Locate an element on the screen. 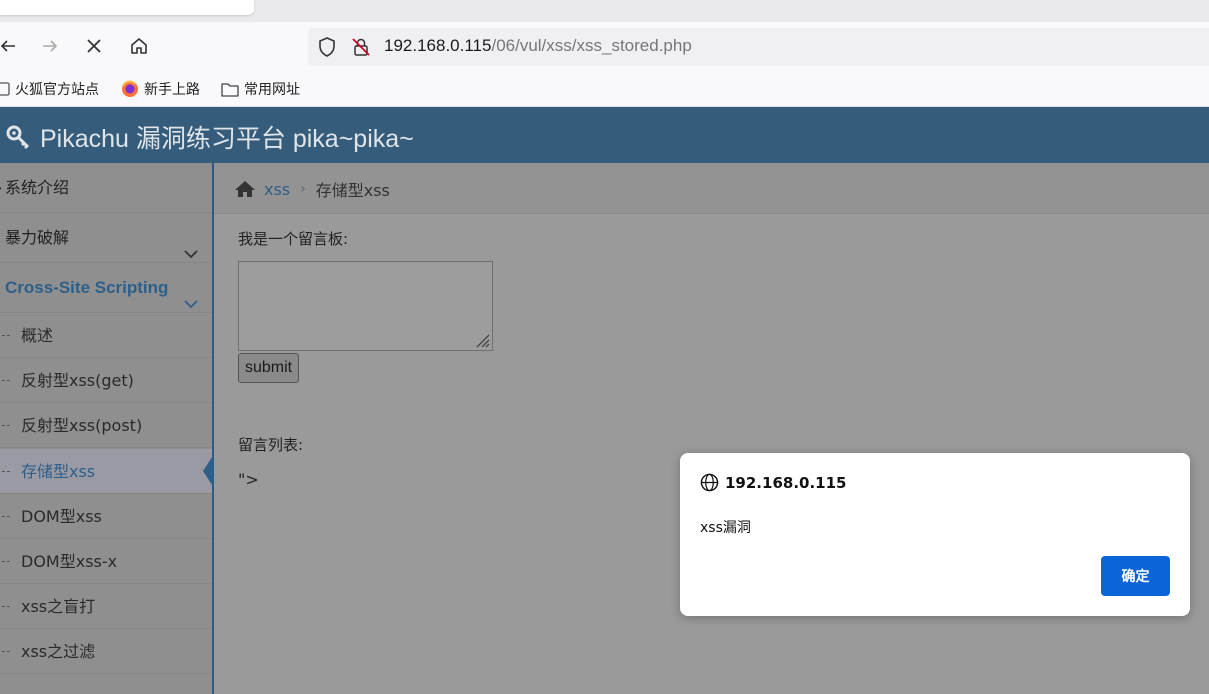  browser-navbar: 192.168.0.115/06/vul/xss/xss_stored.php is located at coordinates (604, 46).